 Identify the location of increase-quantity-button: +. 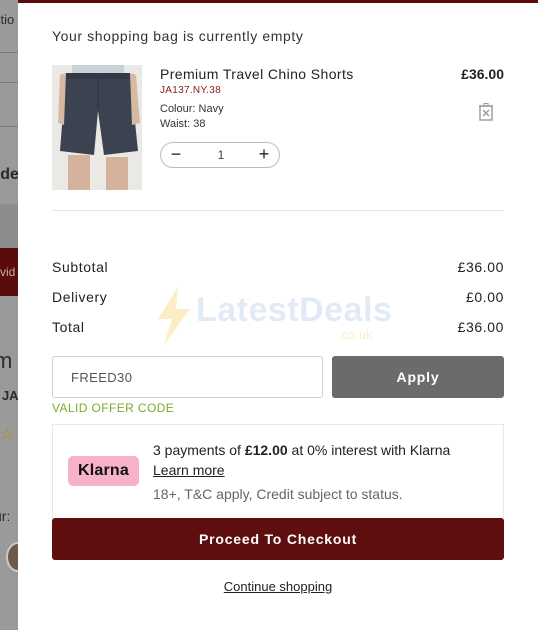
(264, 155).